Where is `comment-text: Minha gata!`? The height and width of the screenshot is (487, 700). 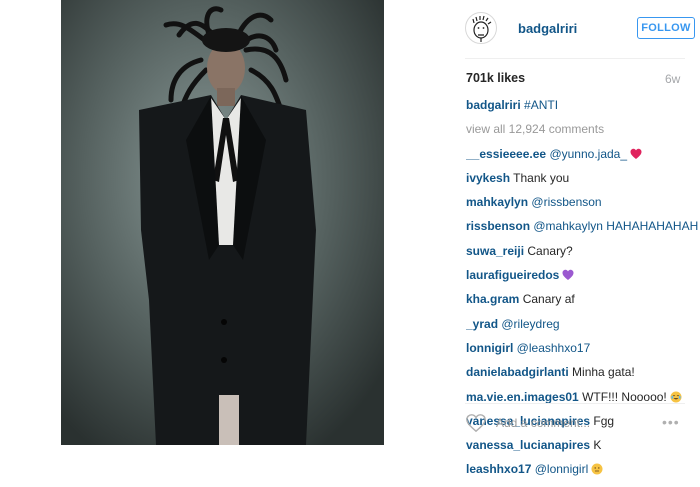
comment-text: Minha gata! is located at coordinates (603, 372).